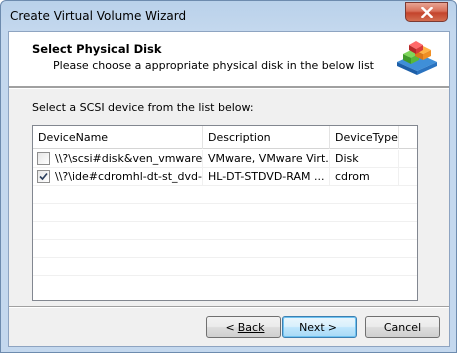 Image resolution: width=457 pixels, height=353 pixels. I want to click on cancel-button: Cancel, so click(402, 327).